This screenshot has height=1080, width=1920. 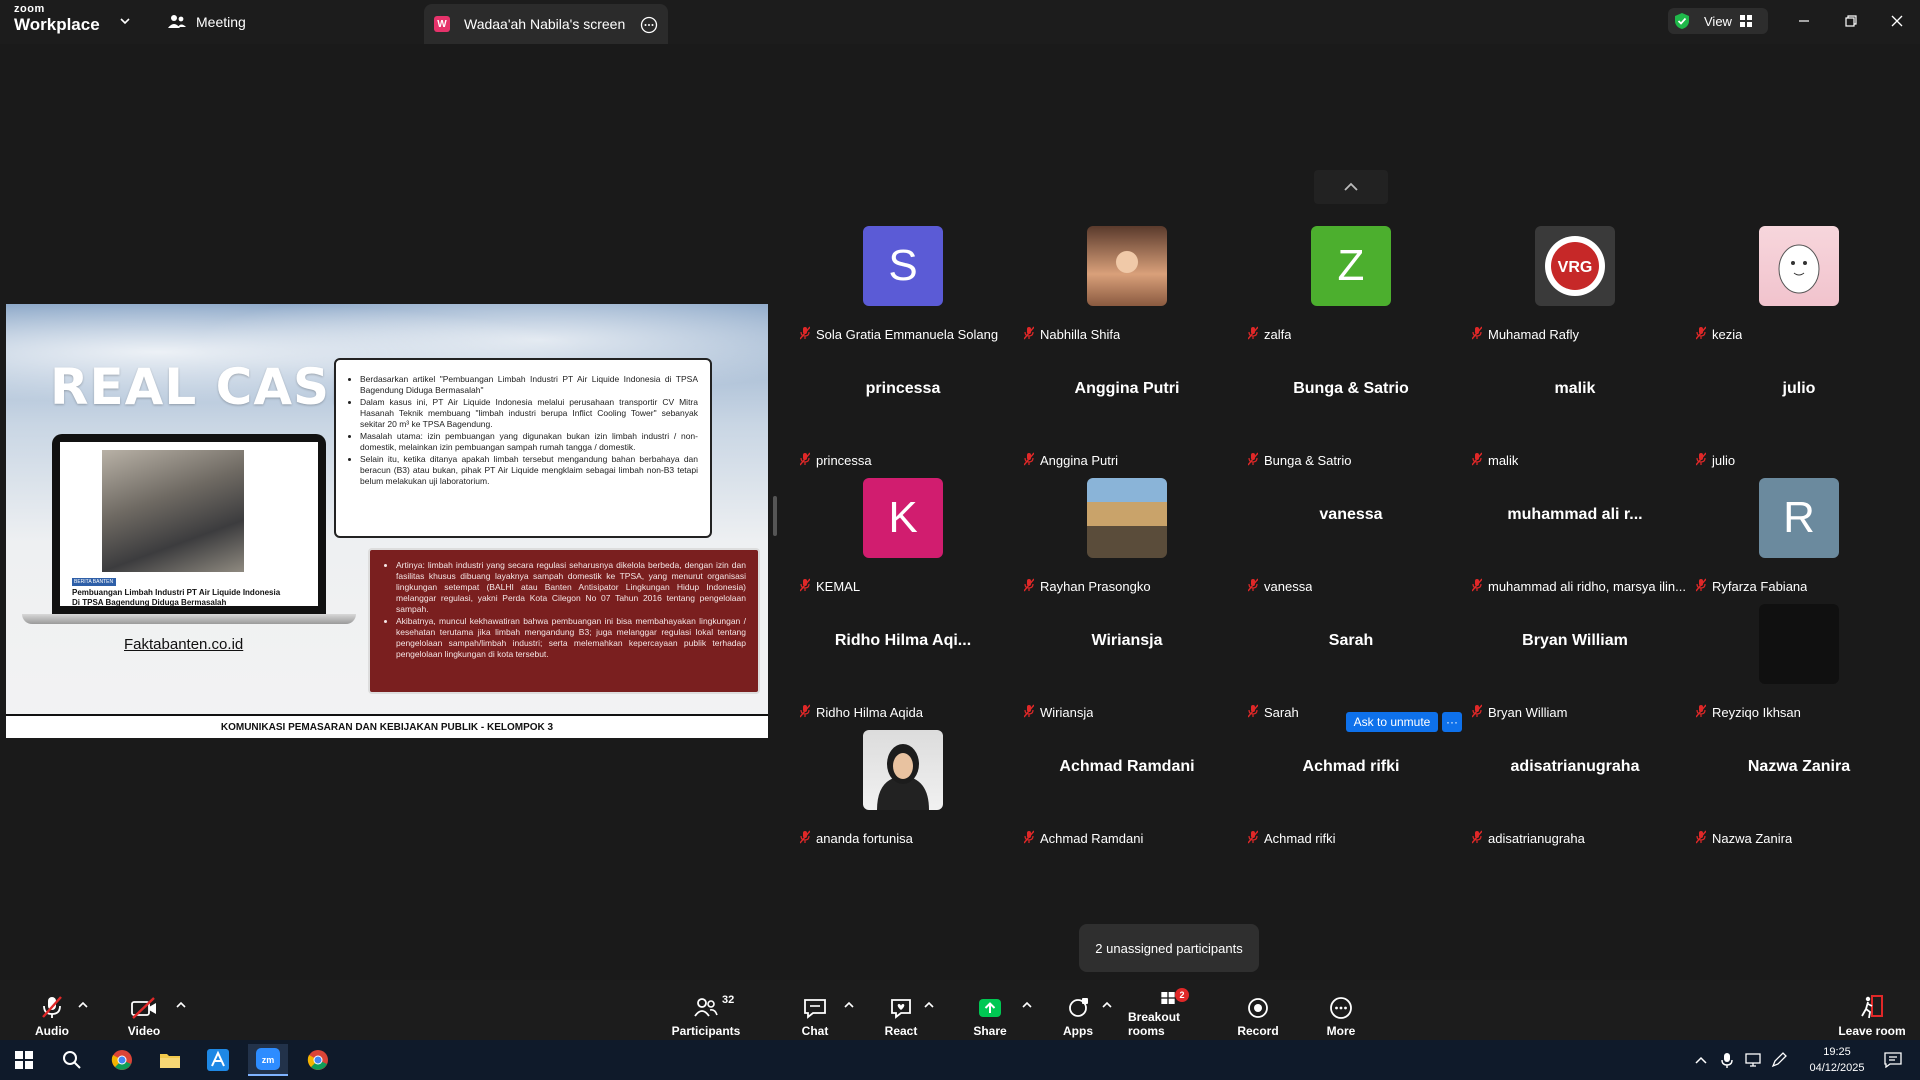 I want to click on chevron-down-icon, so click(x=125, y=21).